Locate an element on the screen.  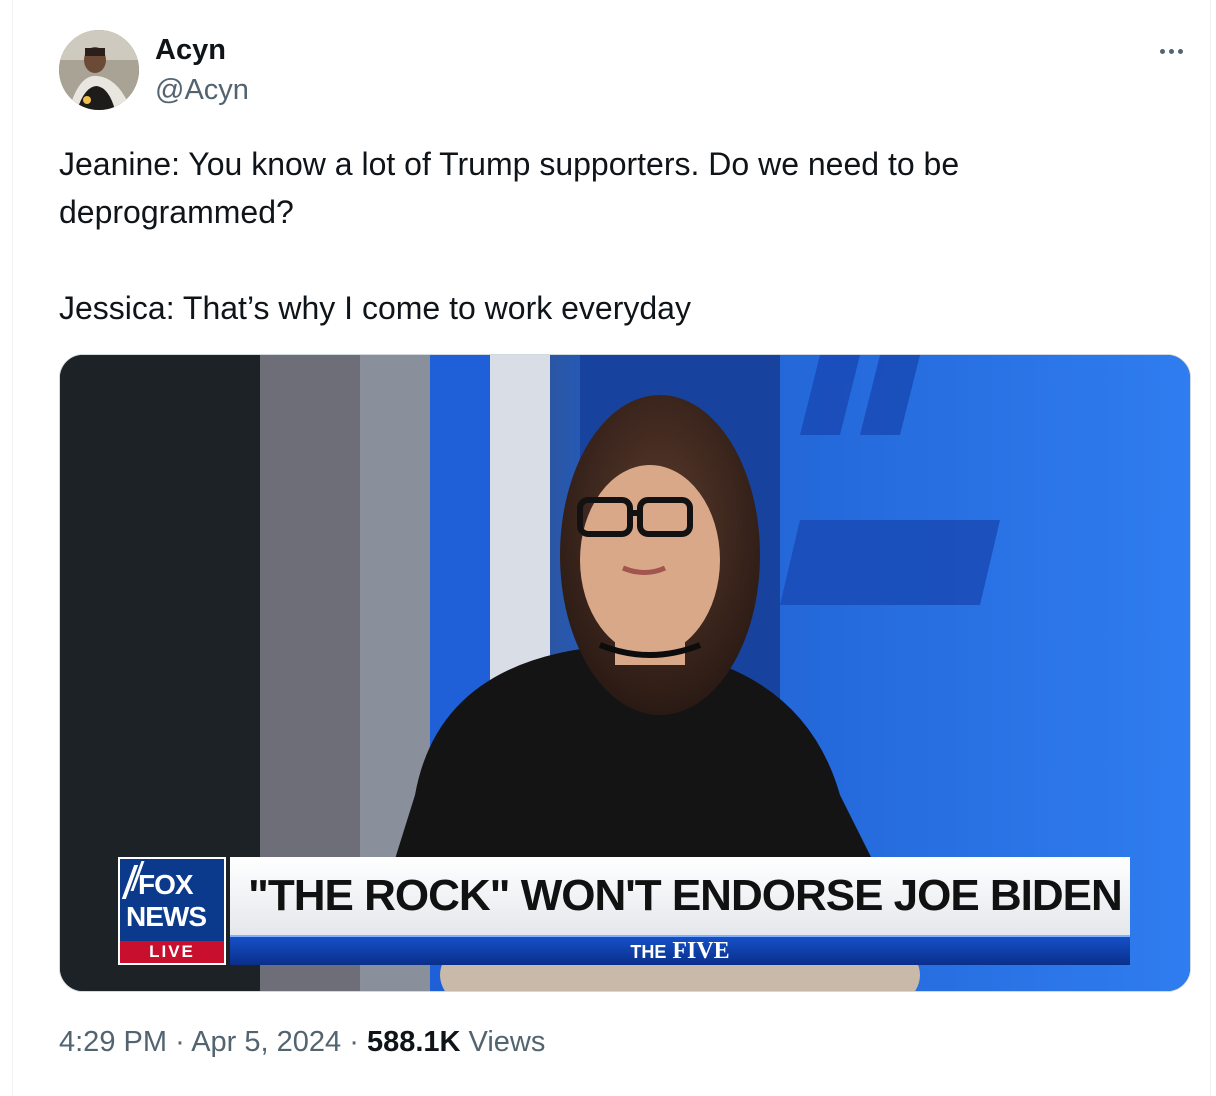
logo-text-fox: FOX is located at coordinates (166, 884).